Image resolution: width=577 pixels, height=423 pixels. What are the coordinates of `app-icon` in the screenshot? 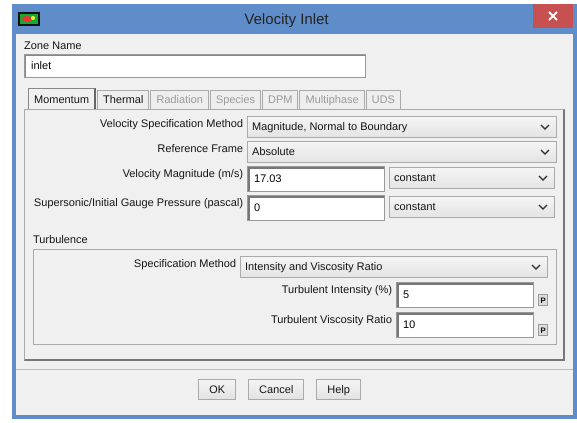 It's located at (29, 19).